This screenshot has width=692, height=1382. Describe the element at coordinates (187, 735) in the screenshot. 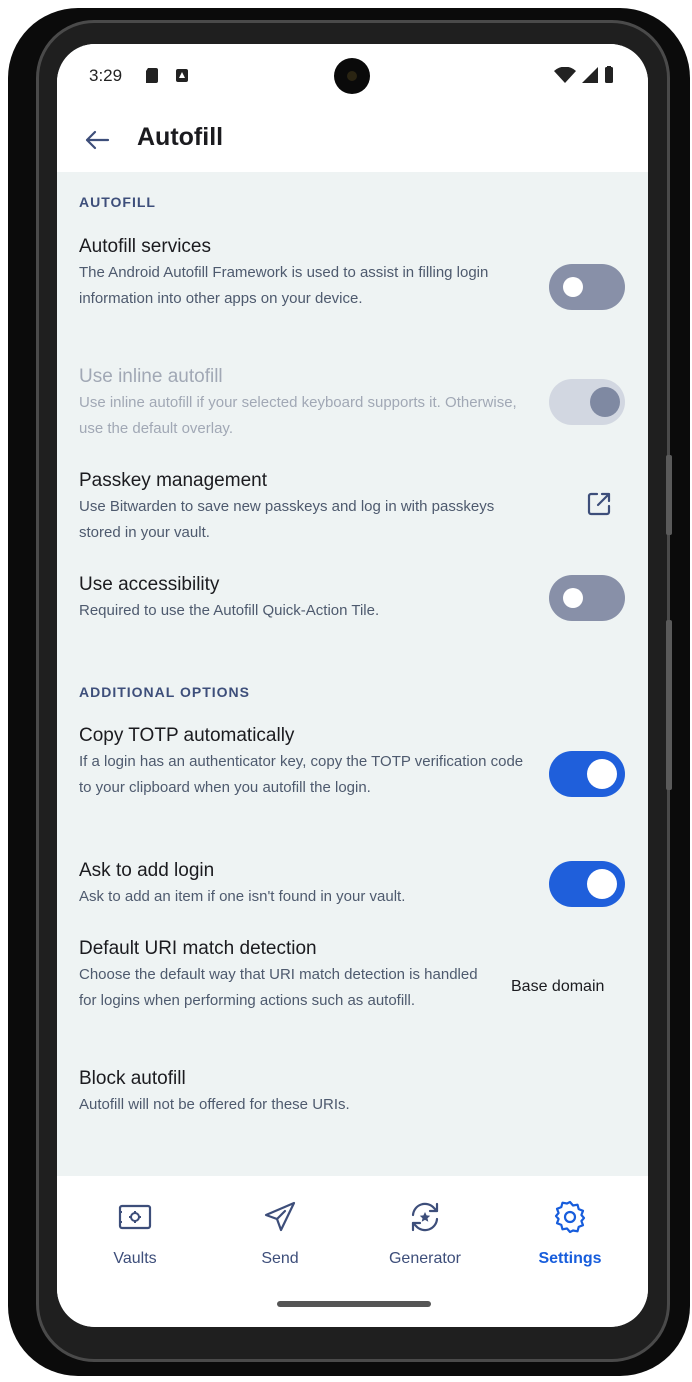

I see `row-title: Copy TOTP automatically` at that location.